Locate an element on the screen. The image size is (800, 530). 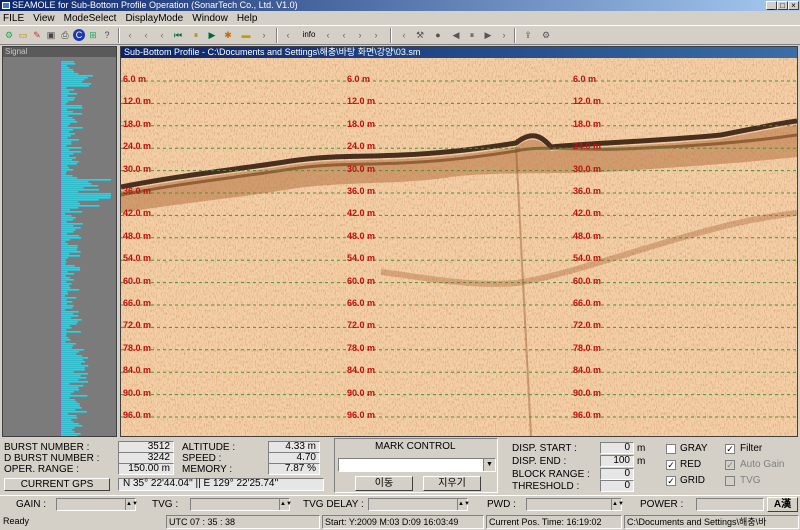
depth-label: 96.0 m is located at coordinates (587, 415).